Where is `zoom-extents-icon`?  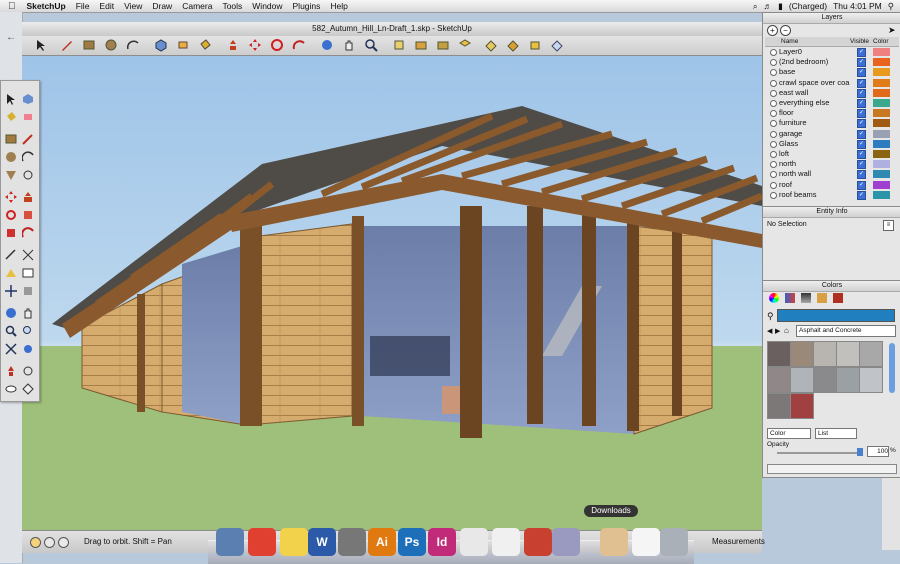
zoom-extents-icon is located at coordinates (11, 349).